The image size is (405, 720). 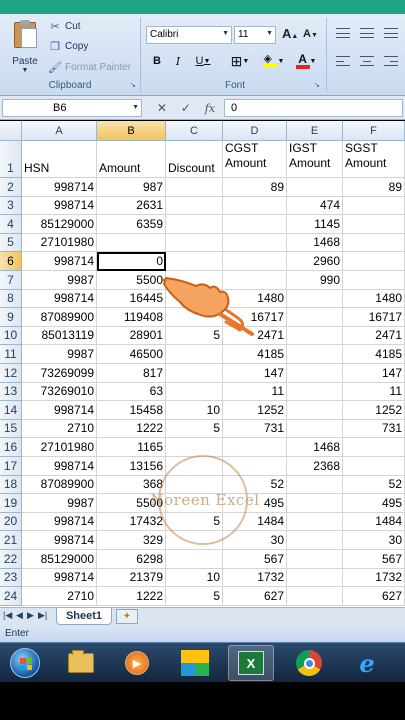 I want to click on cell: 1732, so click(x=255, y=578).